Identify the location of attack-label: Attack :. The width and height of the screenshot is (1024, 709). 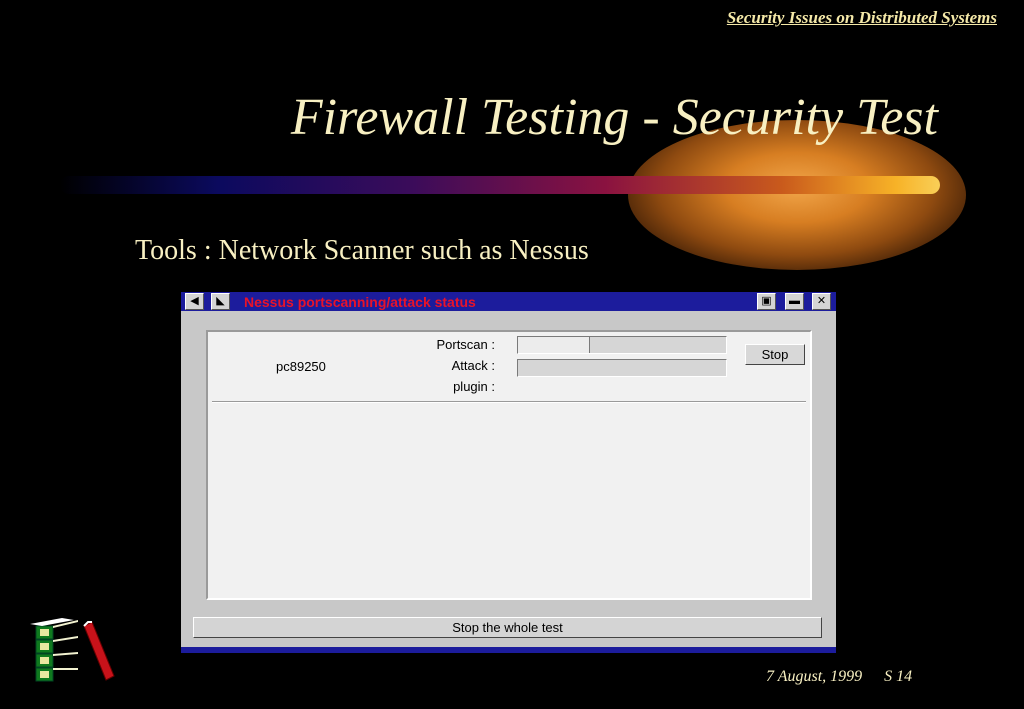
(473, 365).